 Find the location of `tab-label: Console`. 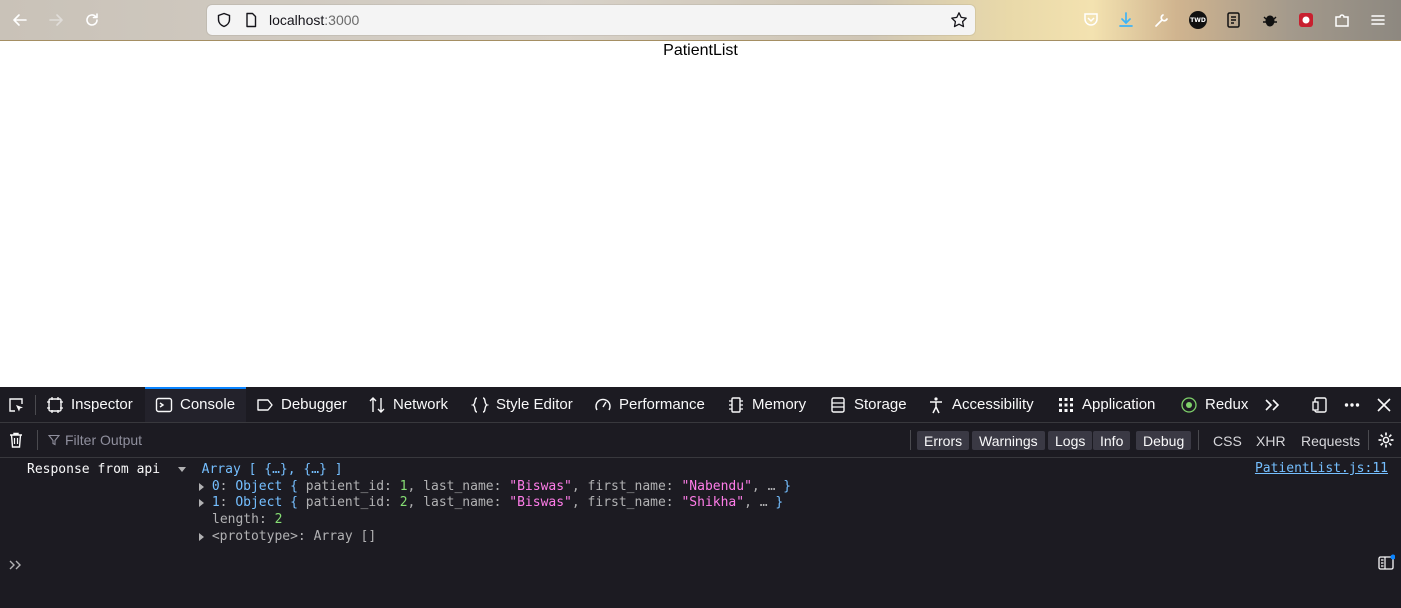

tab-label: Console is located at coordinates (208, 404).